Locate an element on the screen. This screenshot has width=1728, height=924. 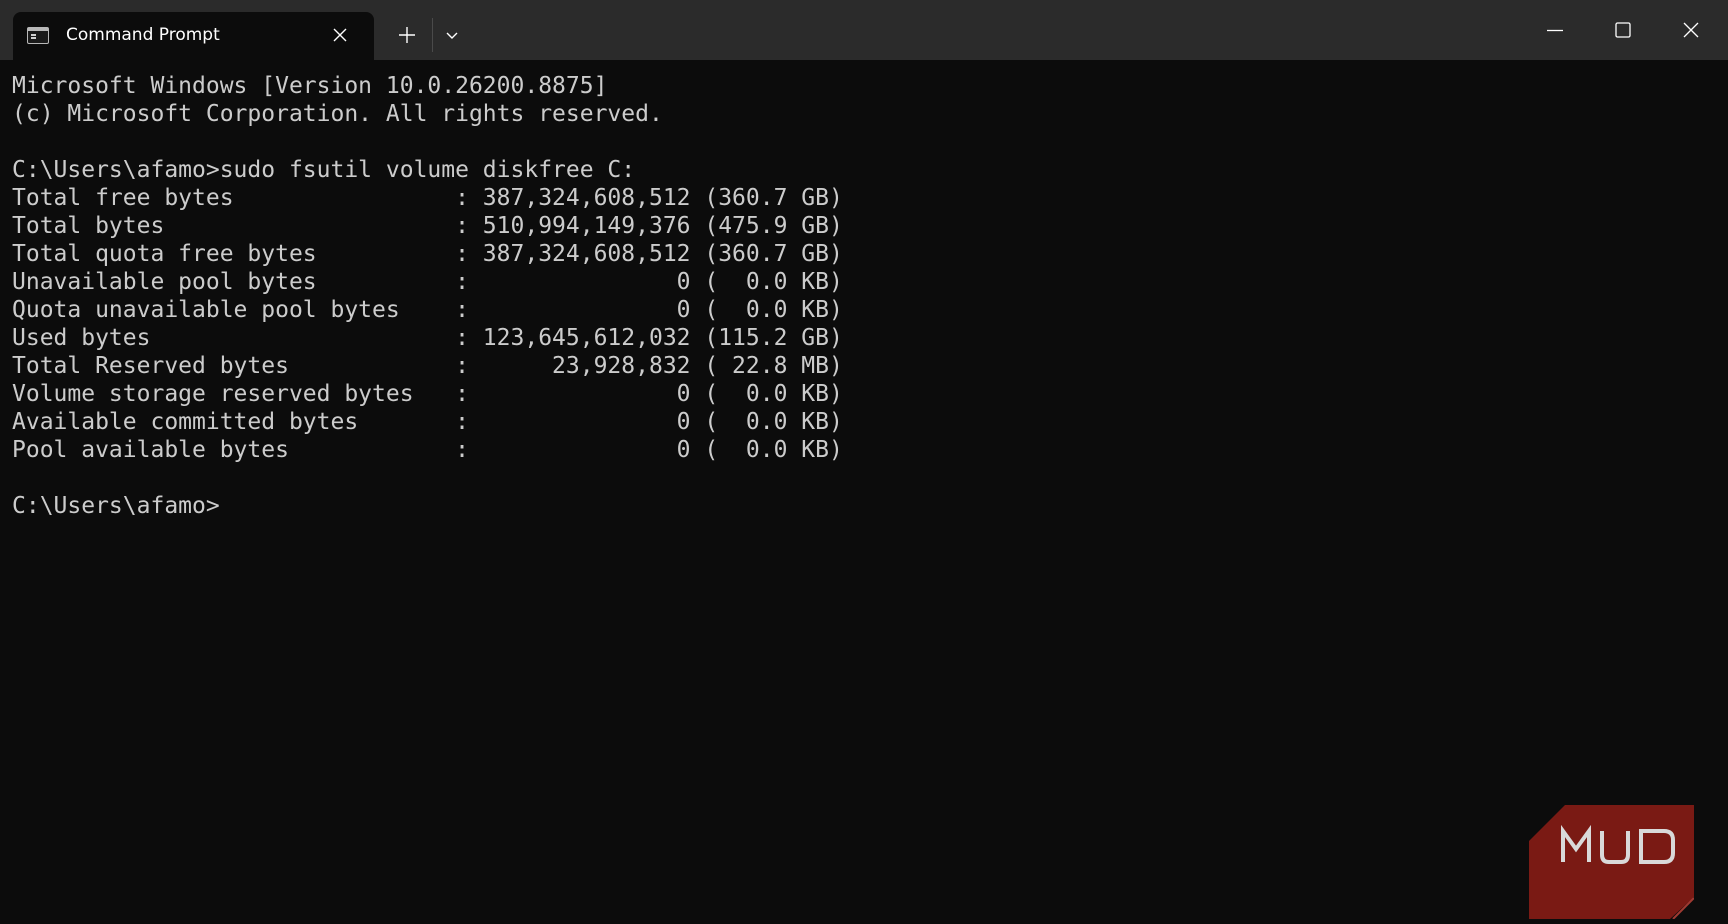
tab-close-button is located at coordinates (340, 35).